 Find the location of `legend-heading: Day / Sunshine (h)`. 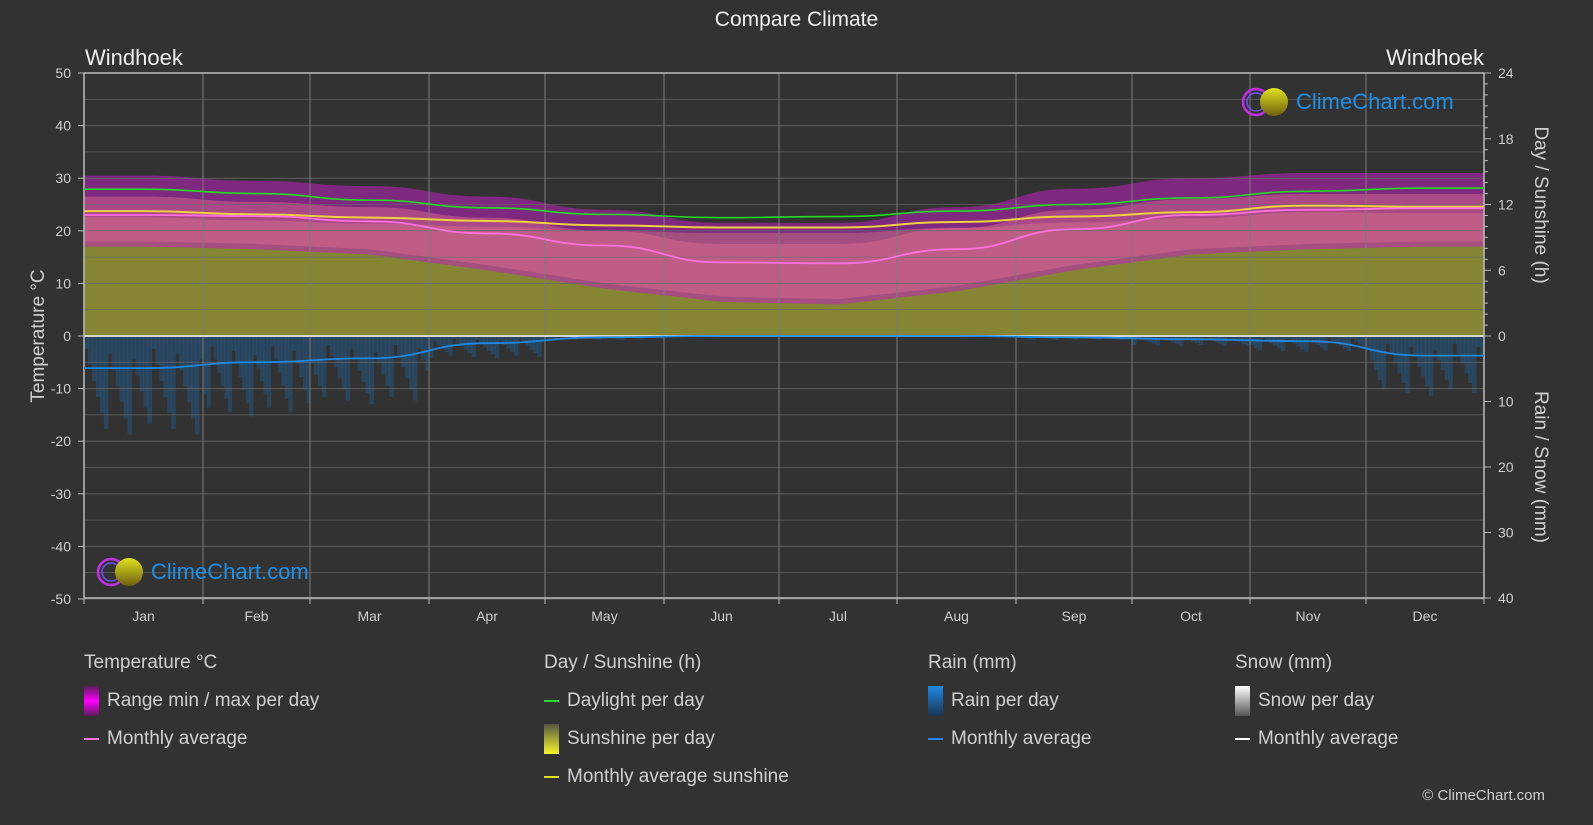

legend-heading: Day / Sunshine (h) is located at coordinates (623, 662).